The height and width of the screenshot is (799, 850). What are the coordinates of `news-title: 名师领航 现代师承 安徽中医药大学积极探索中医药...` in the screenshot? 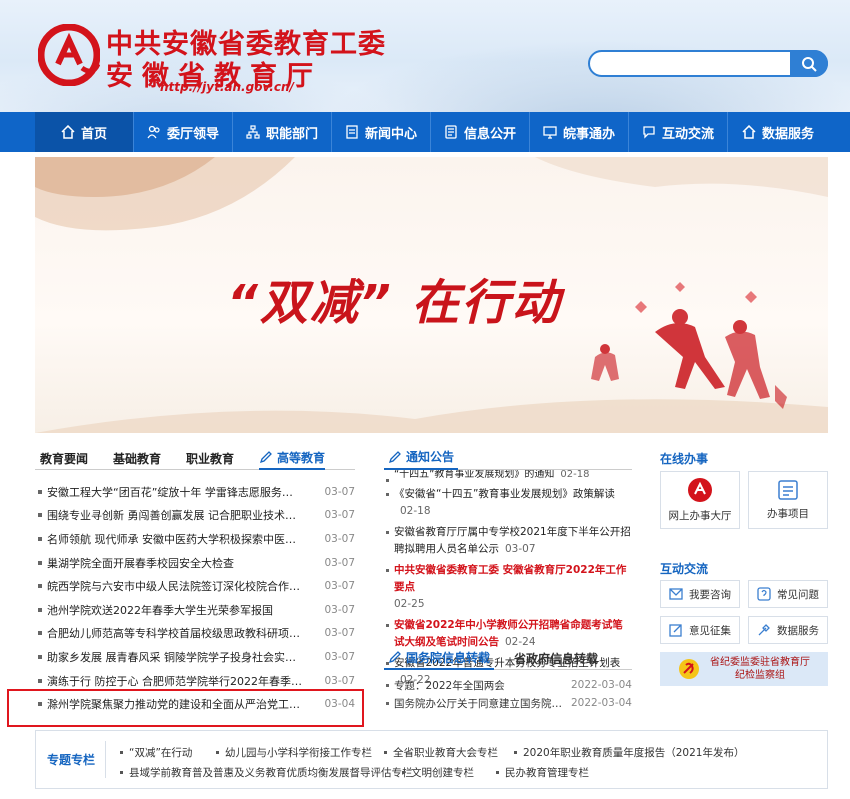 It's located at (175, 539).